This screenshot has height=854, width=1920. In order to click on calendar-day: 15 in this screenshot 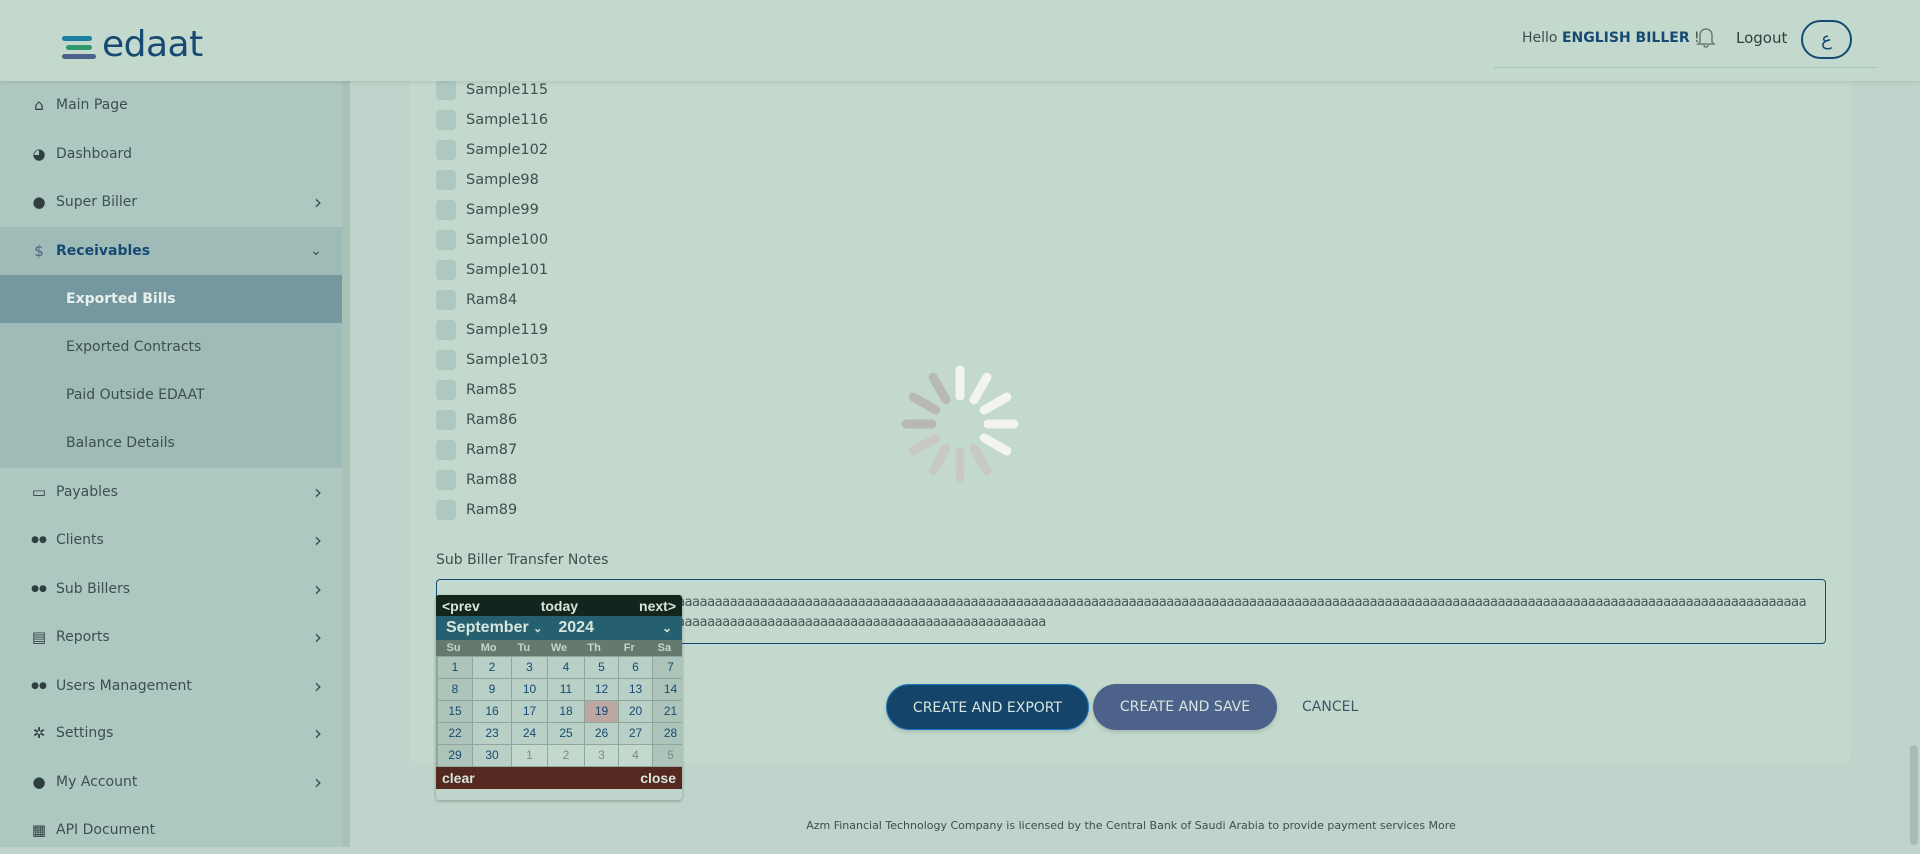, I will do `click(455, 711)`.